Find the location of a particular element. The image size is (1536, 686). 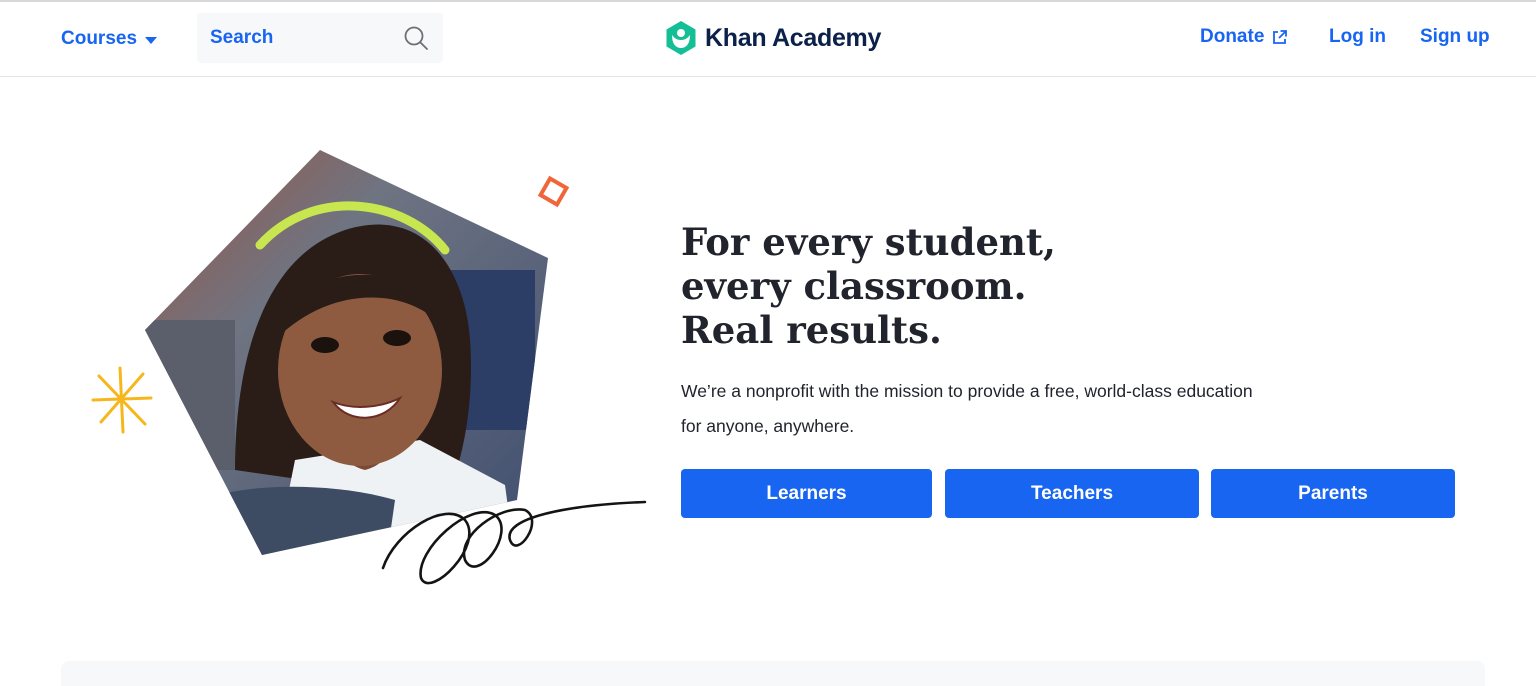

headline-line: every classroom. is located at coordinates (854, 286).